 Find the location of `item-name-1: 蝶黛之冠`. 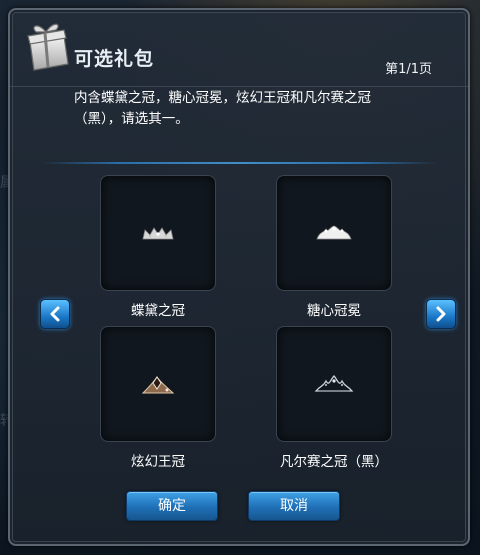

item-name-1: 蝶黛之冠 is located at coordinates (158, 311).